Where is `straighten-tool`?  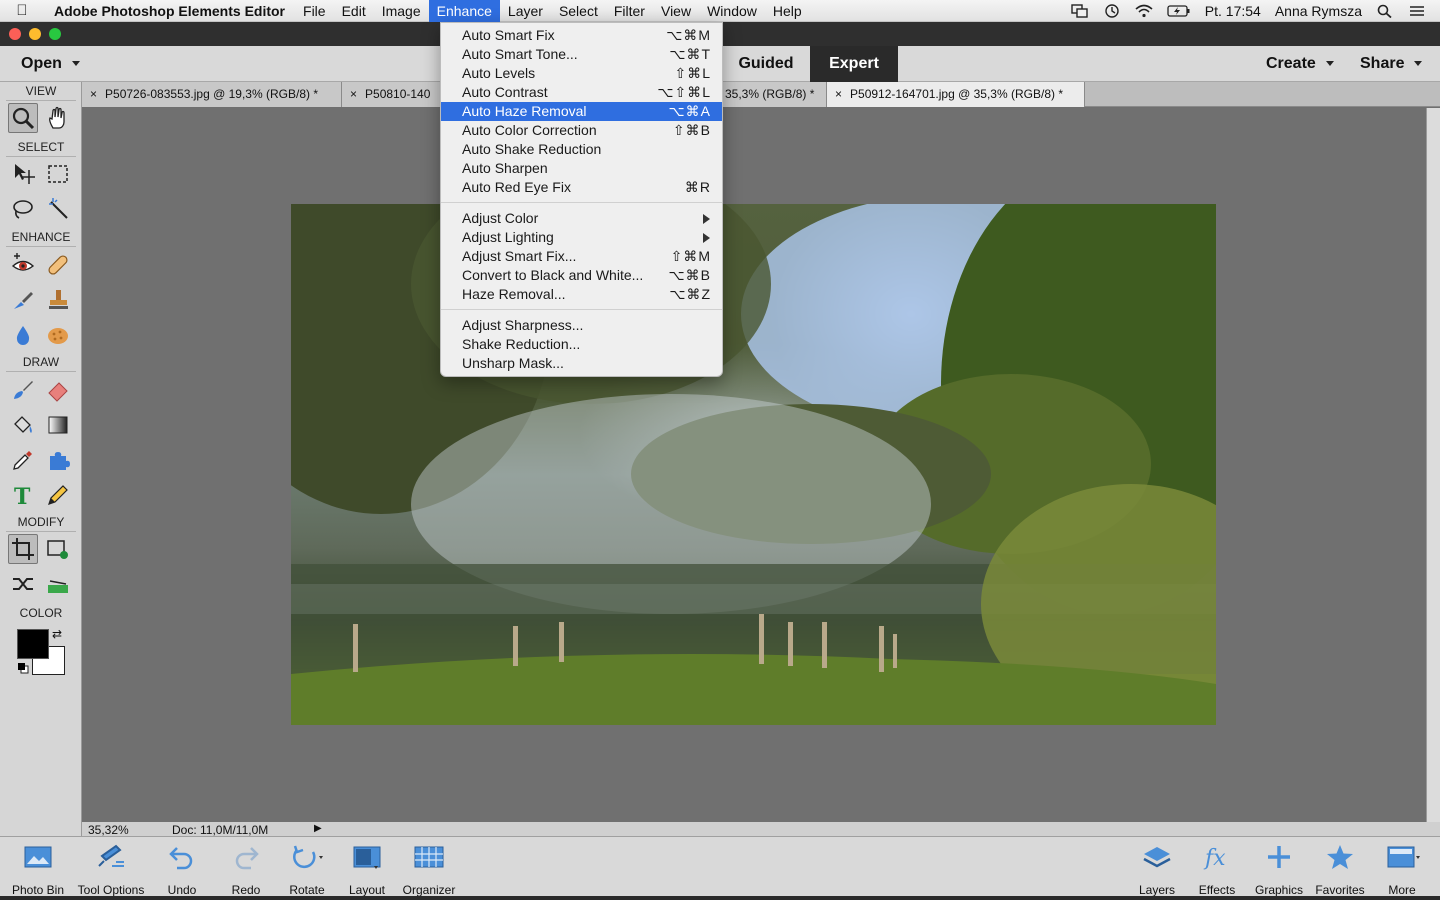
straighten-tool is located at coordinates (58, 584).